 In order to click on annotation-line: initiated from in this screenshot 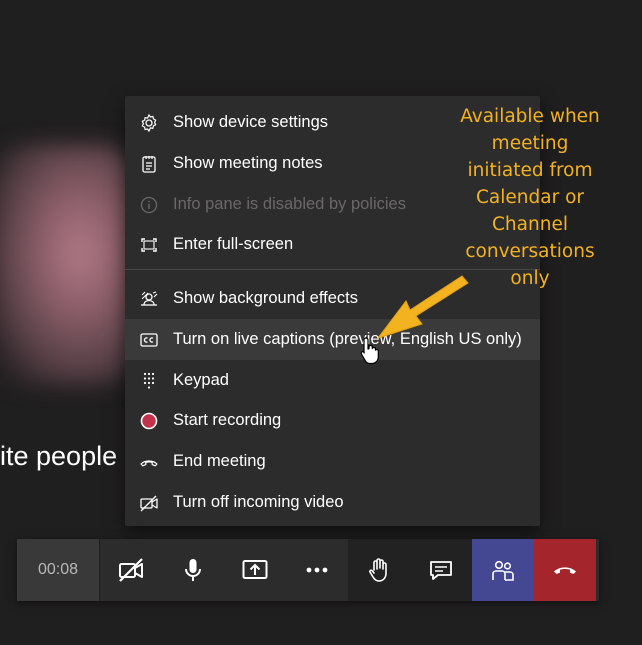, I will do `click(530, 170)`.